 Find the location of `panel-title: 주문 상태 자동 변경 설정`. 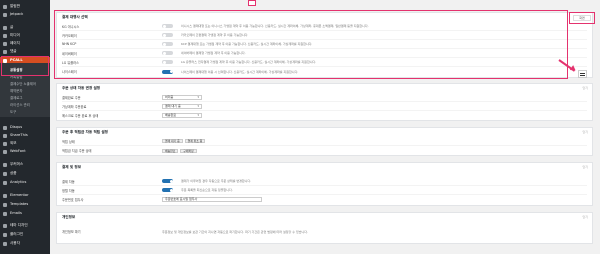

panel-title: 주문 상태 자동 변경 설정 is located at coordinates (81, 88).